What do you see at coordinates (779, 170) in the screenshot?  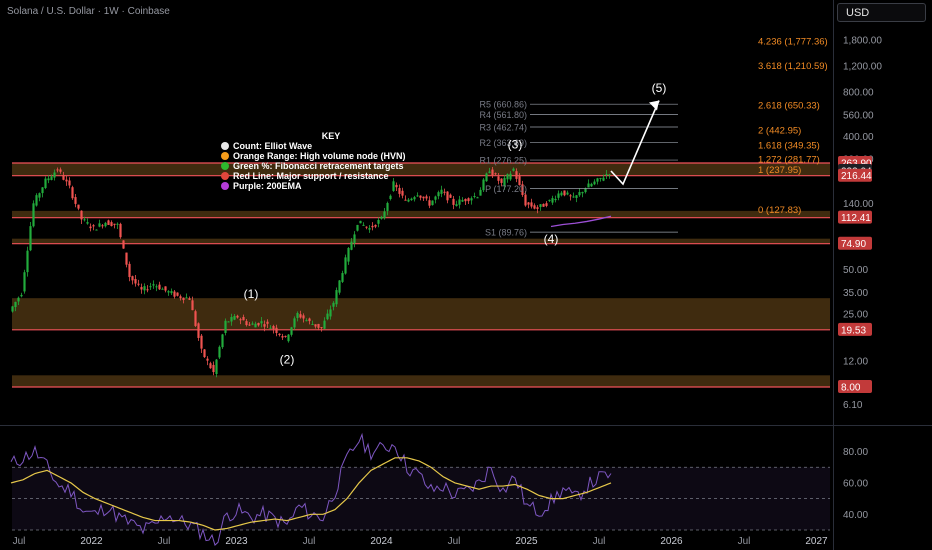 I see `fib-label: 1 (237.95)` at bounding box center [779, 170].